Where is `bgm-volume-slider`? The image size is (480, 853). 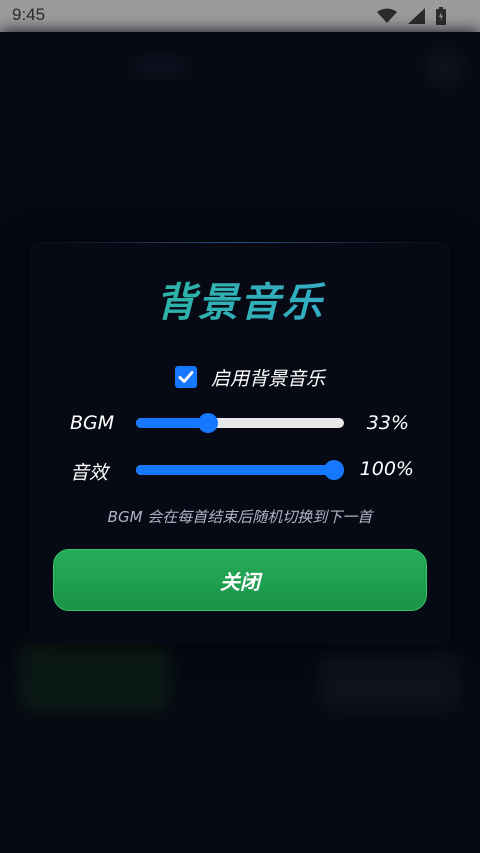
bgm-volume-slider is located at coordinates (240, 423).